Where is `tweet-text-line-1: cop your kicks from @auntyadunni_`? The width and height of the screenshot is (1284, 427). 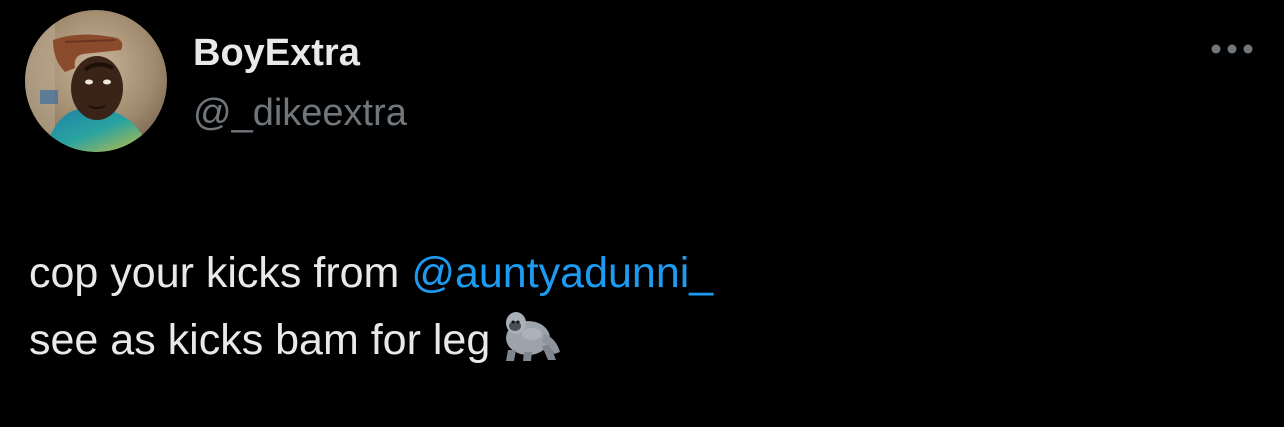
tweet-text-line-1: cop your kicks from @auntyadunni_ is located at coordinates (639, 273).